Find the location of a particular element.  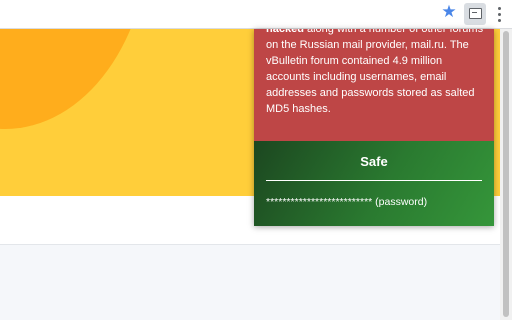

password-row: ************************** (password) is located at coordinates (377, 202).